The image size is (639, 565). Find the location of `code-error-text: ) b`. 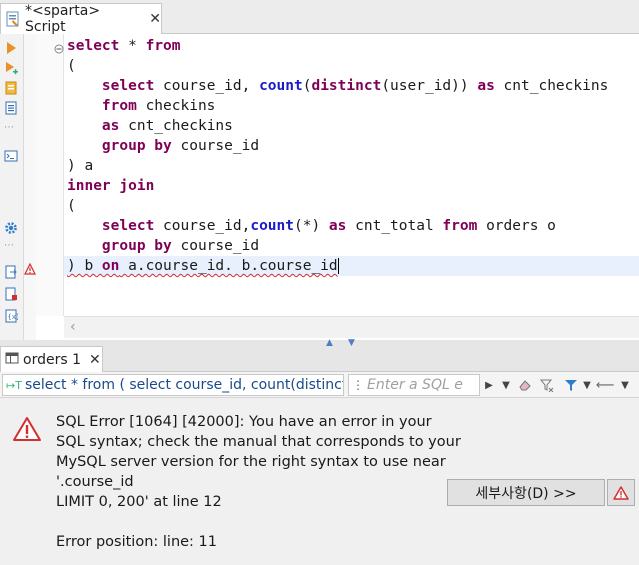

code-error-text: ) b is located at coordinates (84, 266).